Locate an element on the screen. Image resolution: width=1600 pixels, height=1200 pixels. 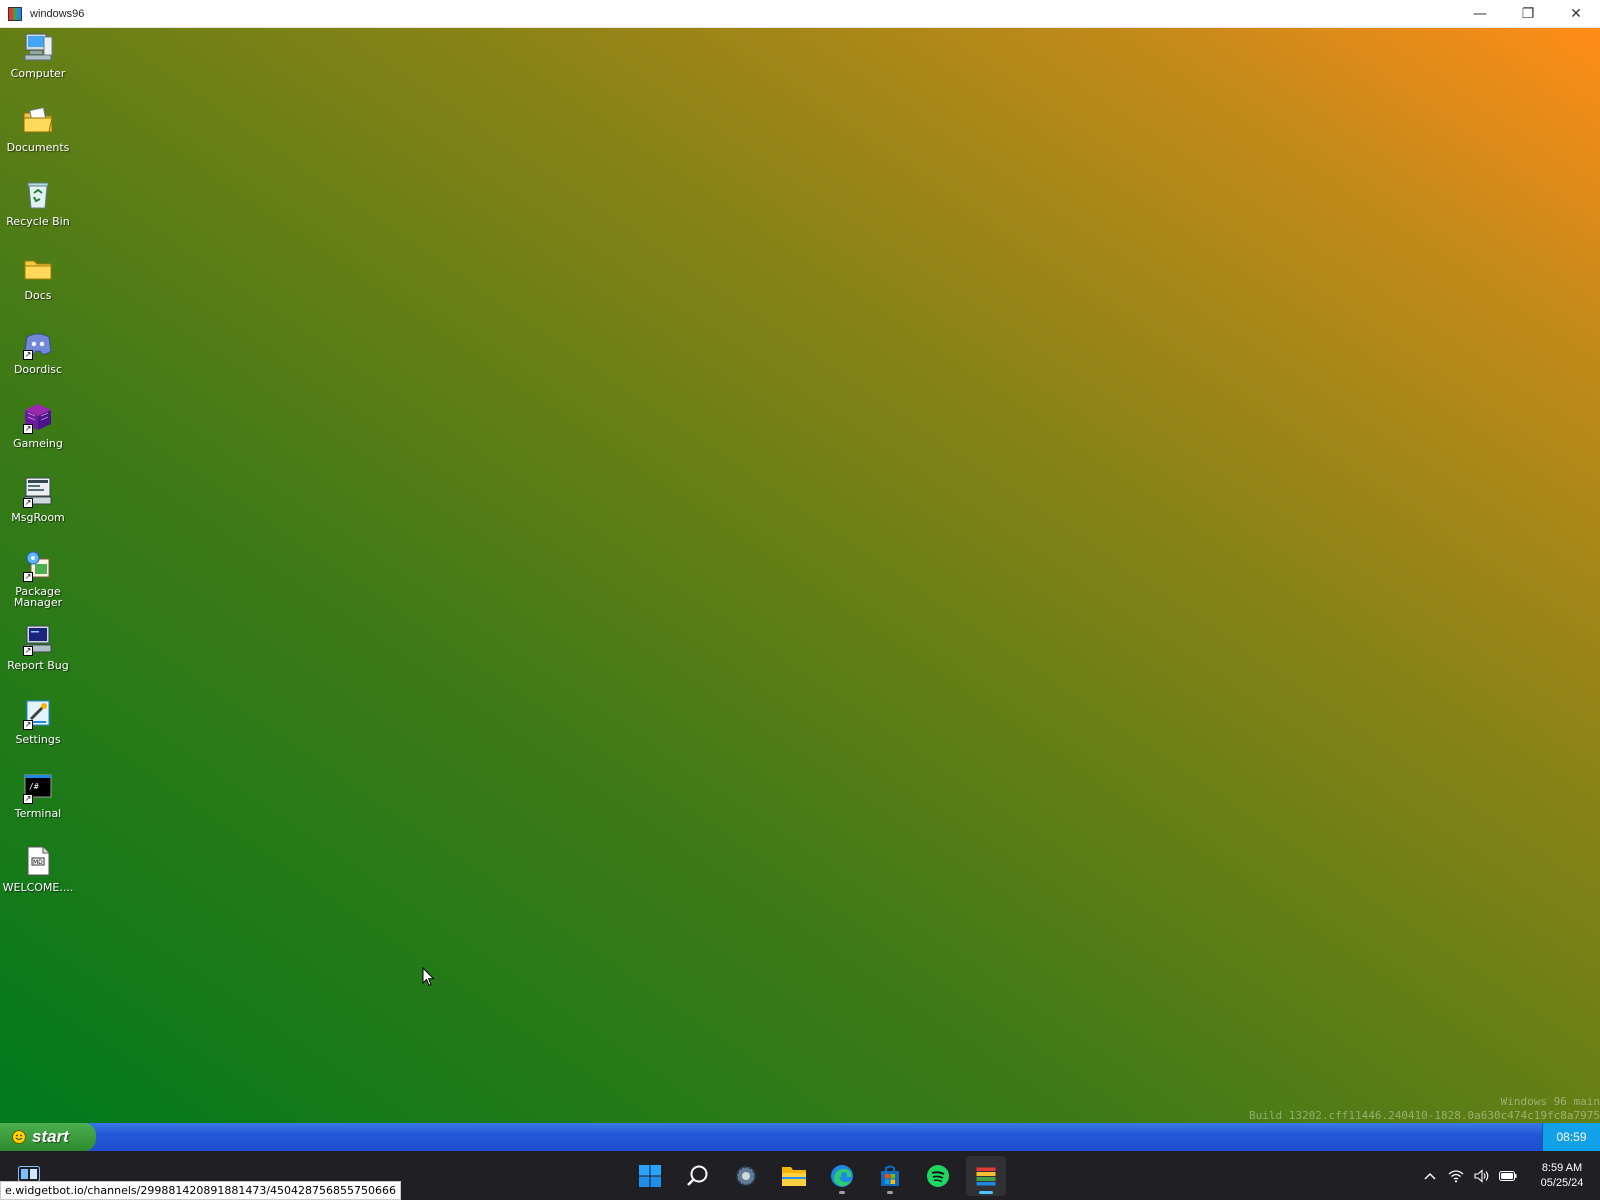
desktop-icon-msgroom: ↗ MsgRoom is located at coordinates (38, 498).